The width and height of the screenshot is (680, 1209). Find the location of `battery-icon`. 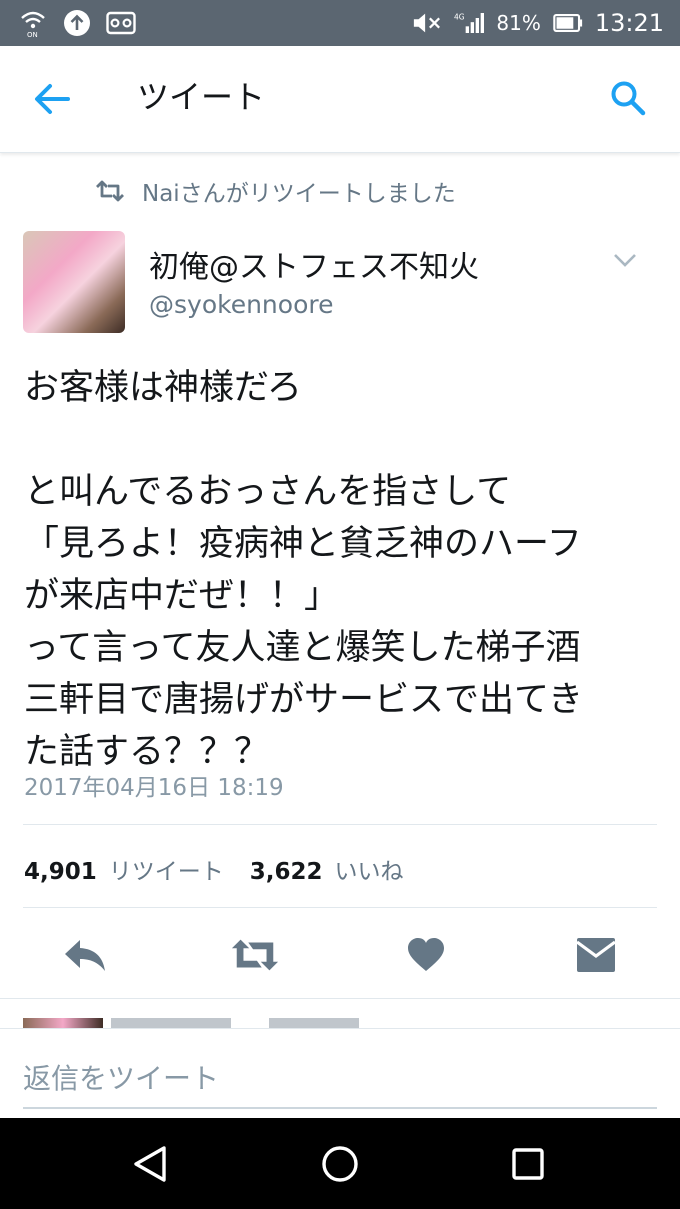

battery-icon is located at coordinates (568, 23).